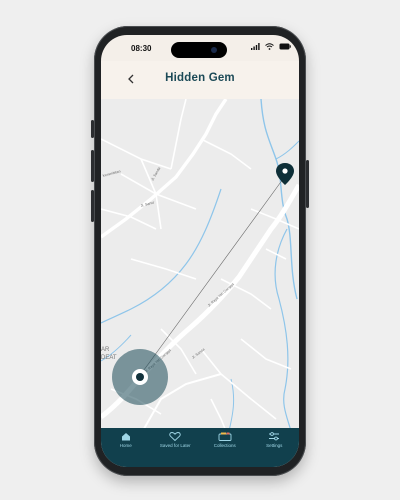 This screenshot has width=400, height=500. What do you see at coordinates (285, 46) in the screenshot?
I see `battery-icon` at bounding box center [285, 46].